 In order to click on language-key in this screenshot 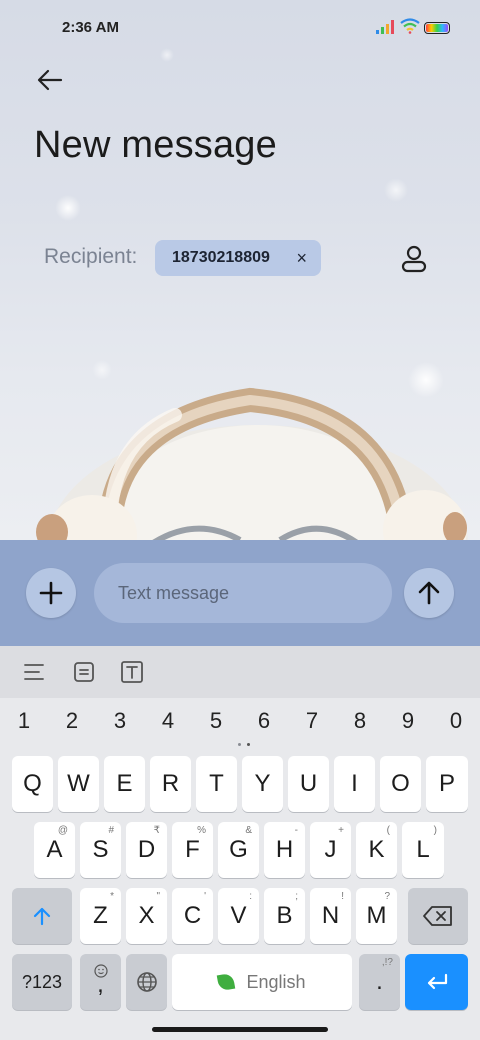, I will do `click(146, 982)`.